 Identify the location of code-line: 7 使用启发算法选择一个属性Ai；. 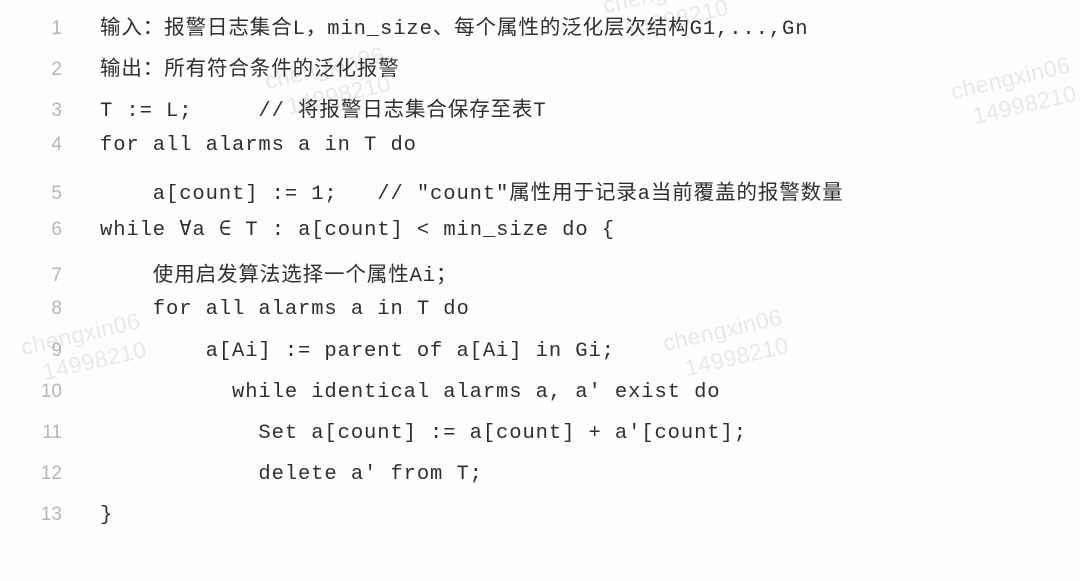
(540, 277).